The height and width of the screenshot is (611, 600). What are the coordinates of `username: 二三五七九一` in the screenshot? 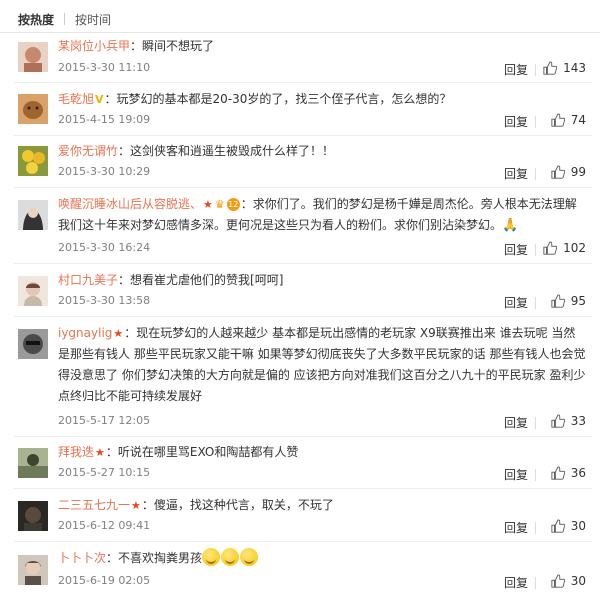 It's located at (94, 505).